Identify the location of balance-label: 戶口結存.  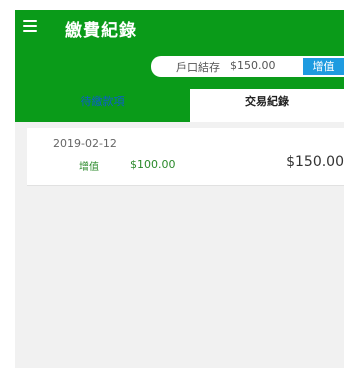
(198, 67).